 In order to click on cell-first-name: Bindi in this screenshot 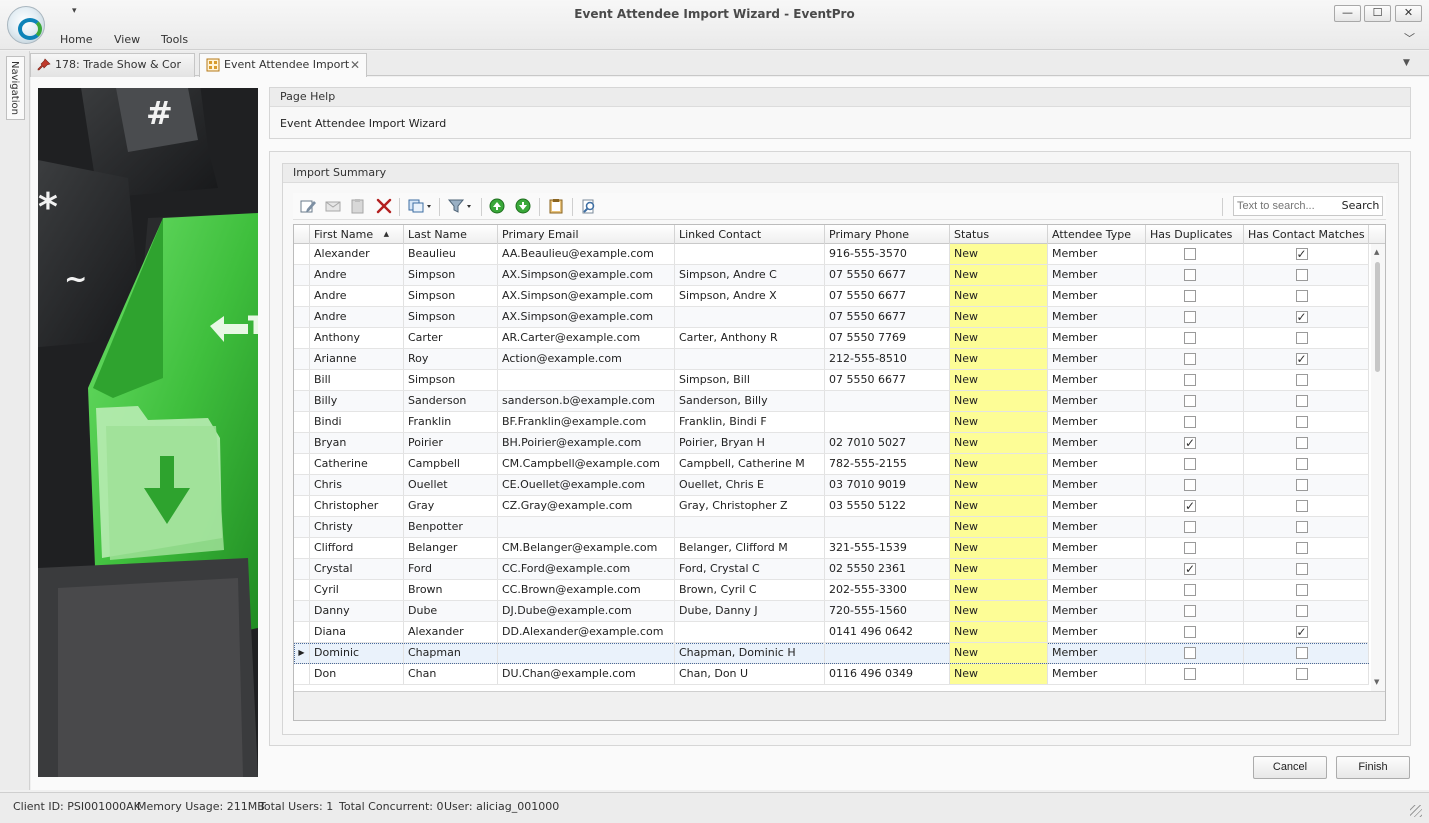, I will do `click(357, 422)`.